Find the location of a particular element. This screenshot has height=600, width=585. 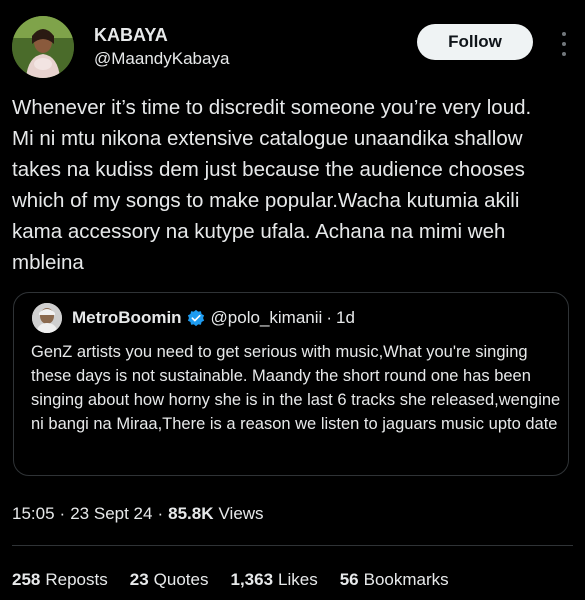

author-display-name: KABAYA is located at coordinates (161, 35).